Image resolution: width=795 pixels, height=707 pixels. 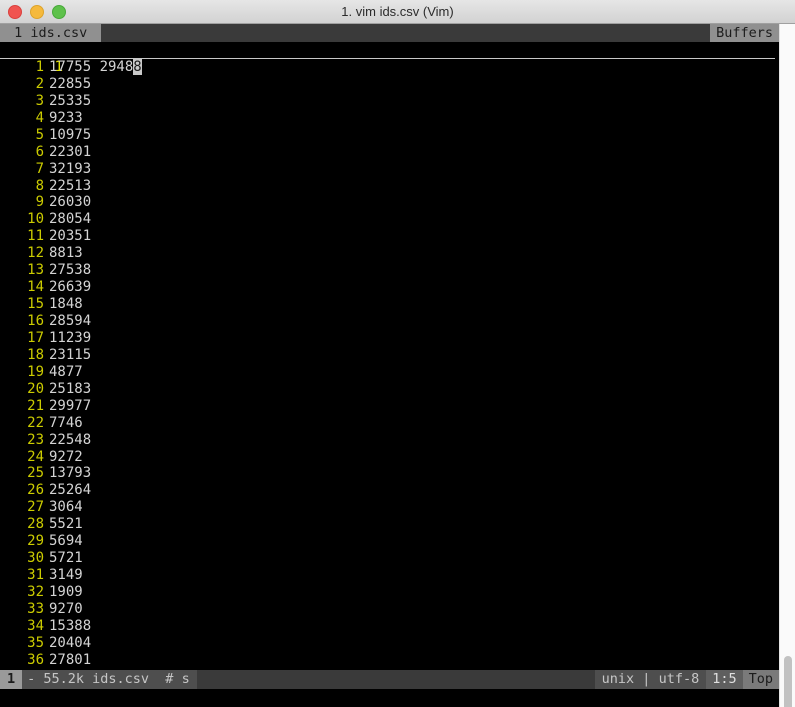 What do you see at coordinates (35, 371) in the screenshot?
I see `relative-line-number: 19` at bounding box center [35, 371].